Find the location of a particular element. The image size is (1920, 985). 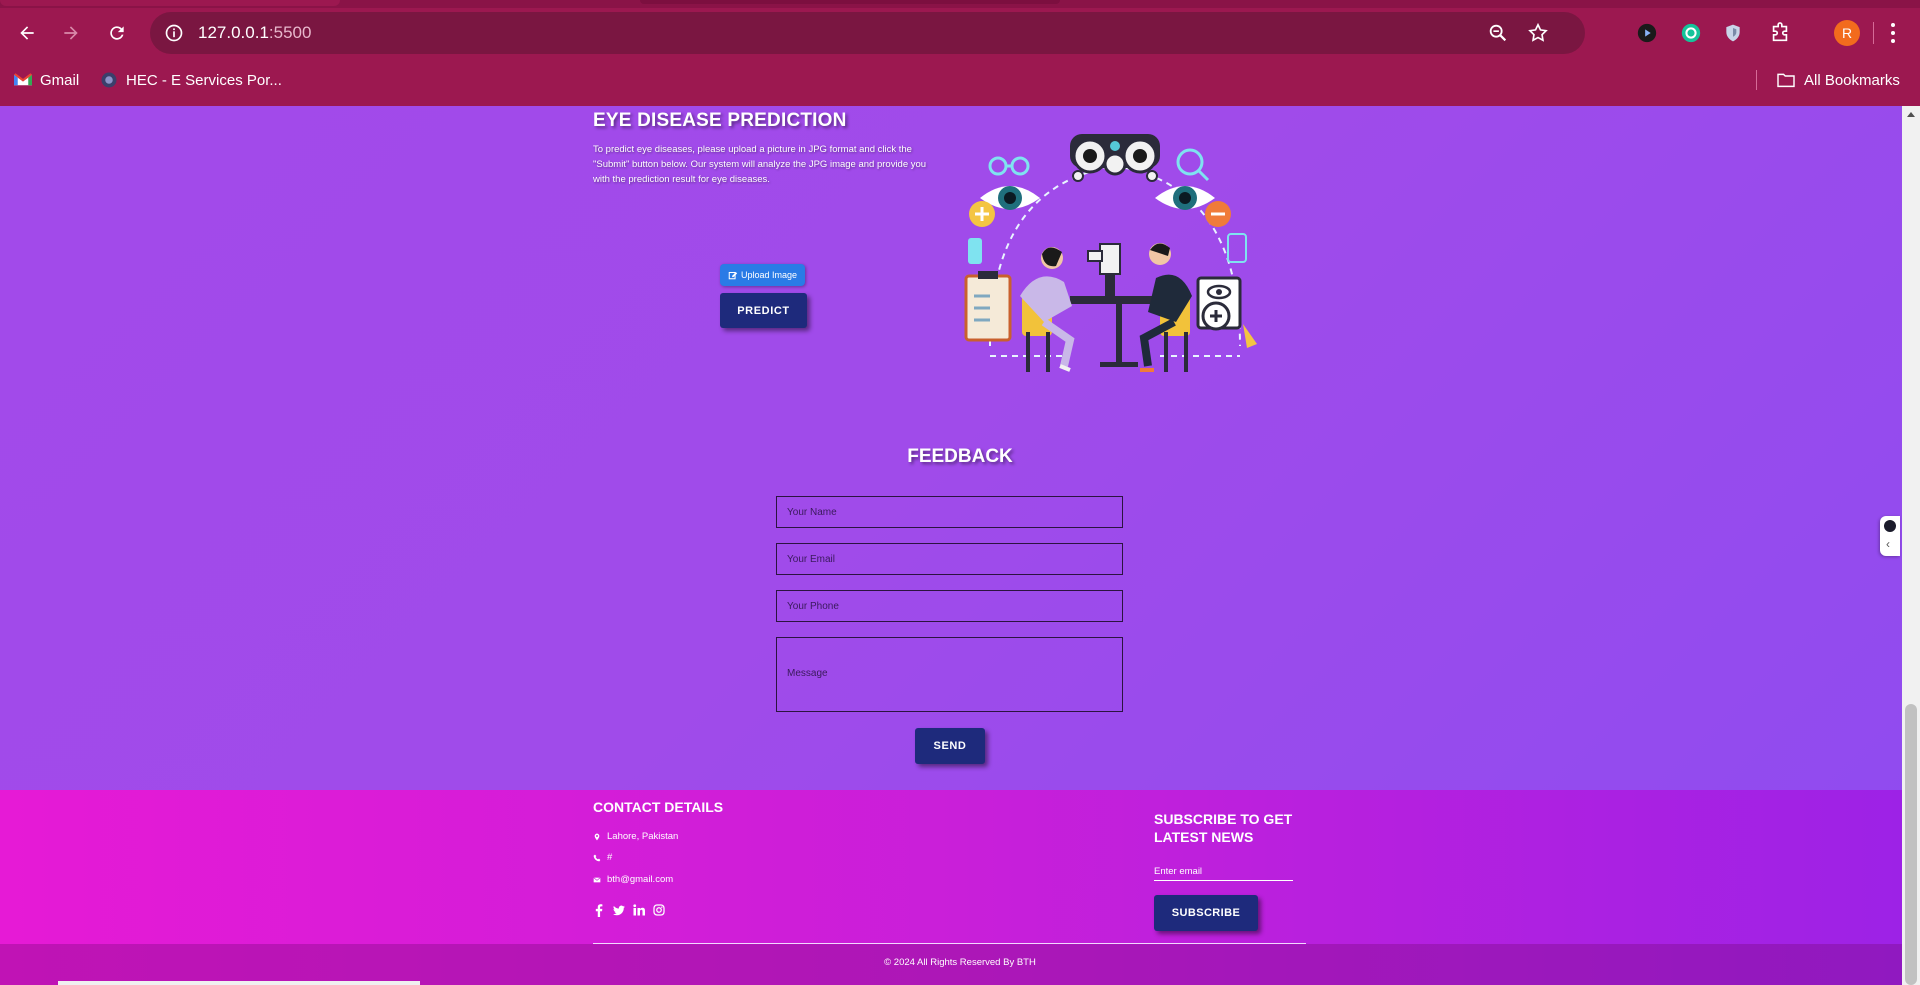

contact-location: Lahore, Pakistan is located at coordinates (635, 836).